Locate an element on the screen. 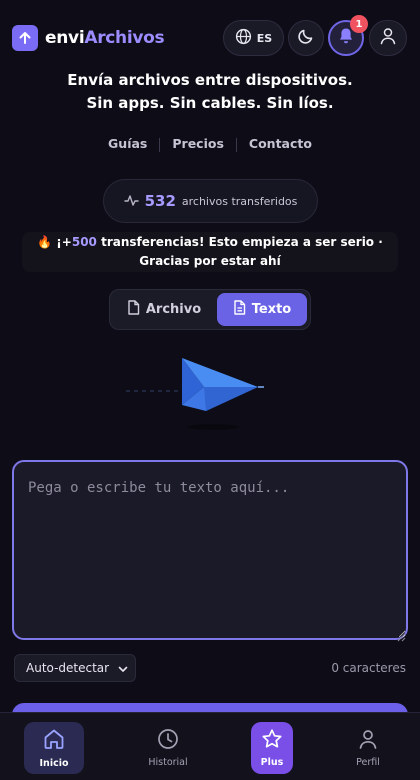  theme-toggle-button is located at coordinates (306, 38).